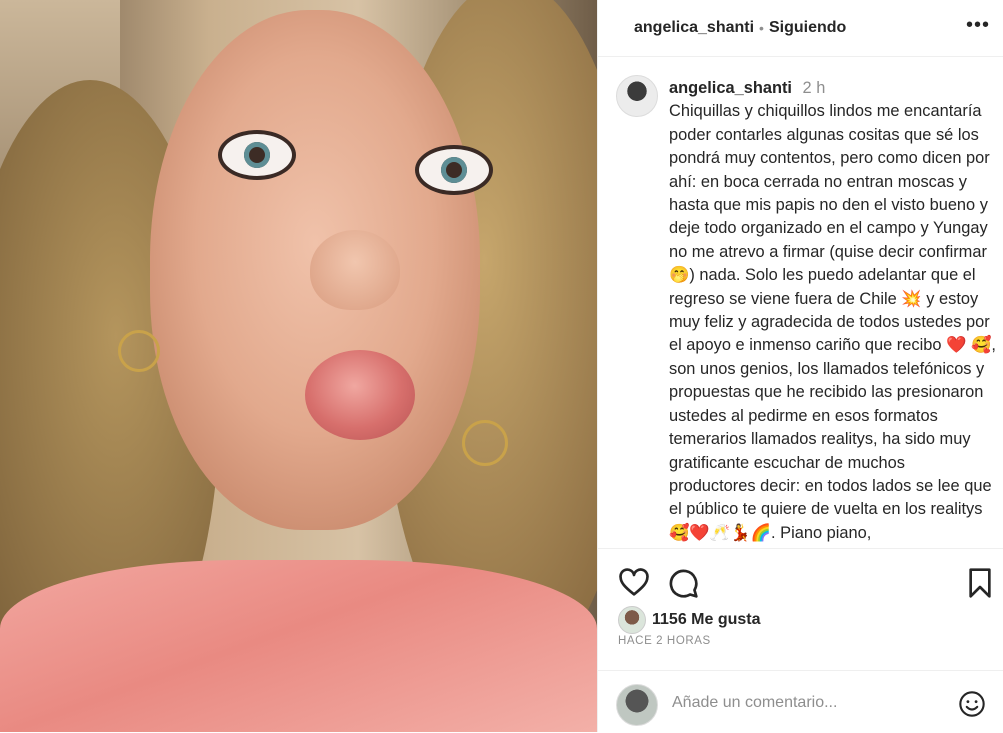  Describe the element at coordinates (257, 155) in the screenshot. I see `left-eye` at that location.